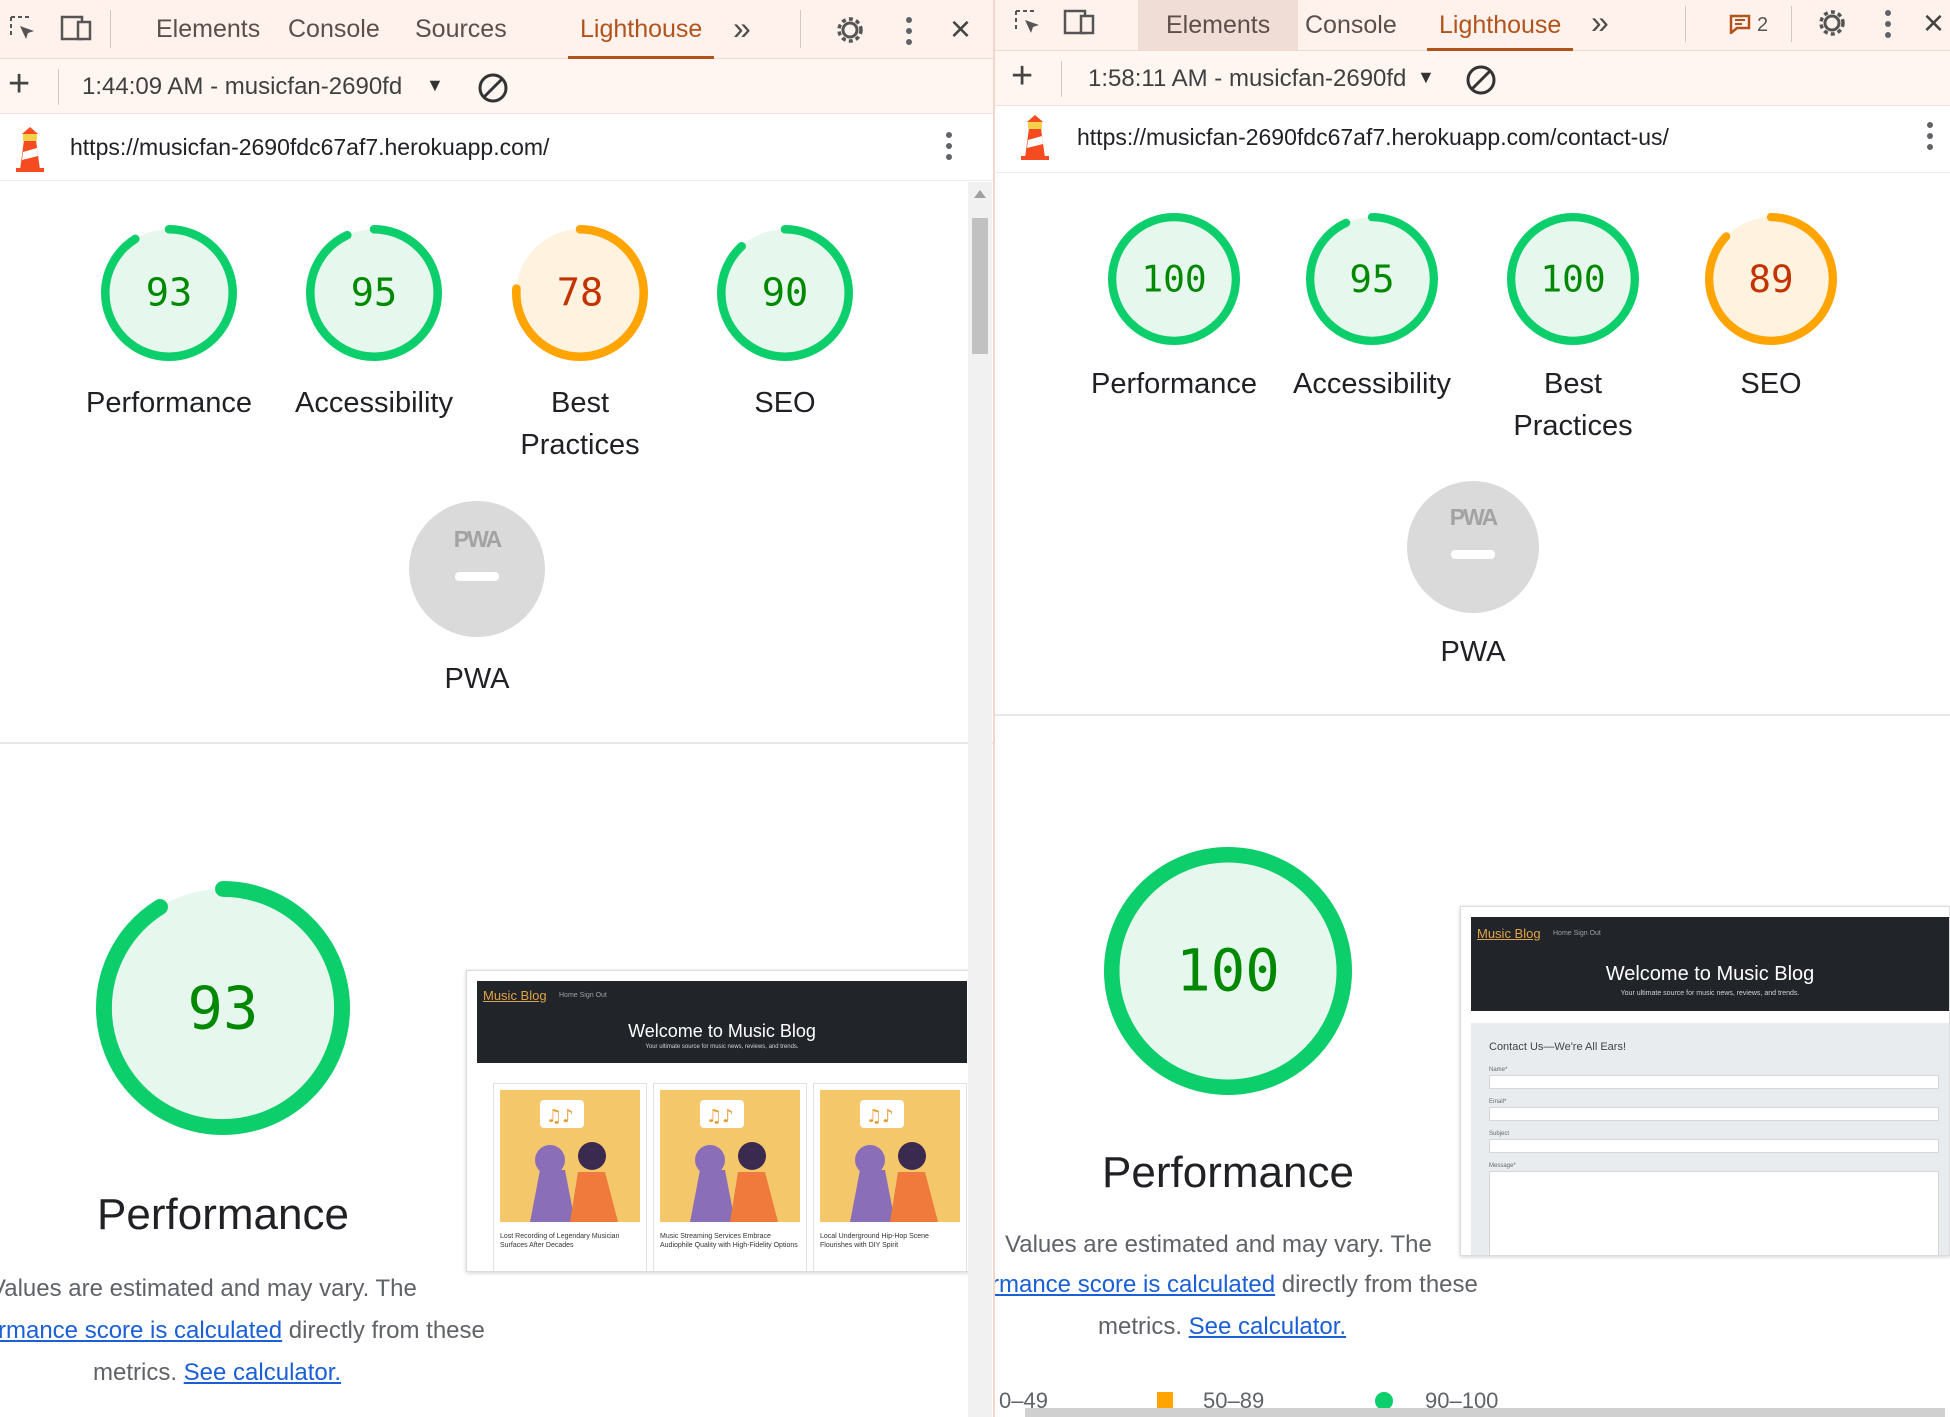 The image size is (1950, 1417). What do you see at coordinates (461, 29) in the screenshot?
I see `tab-sources: Sources` at bounding box center [461, 29].